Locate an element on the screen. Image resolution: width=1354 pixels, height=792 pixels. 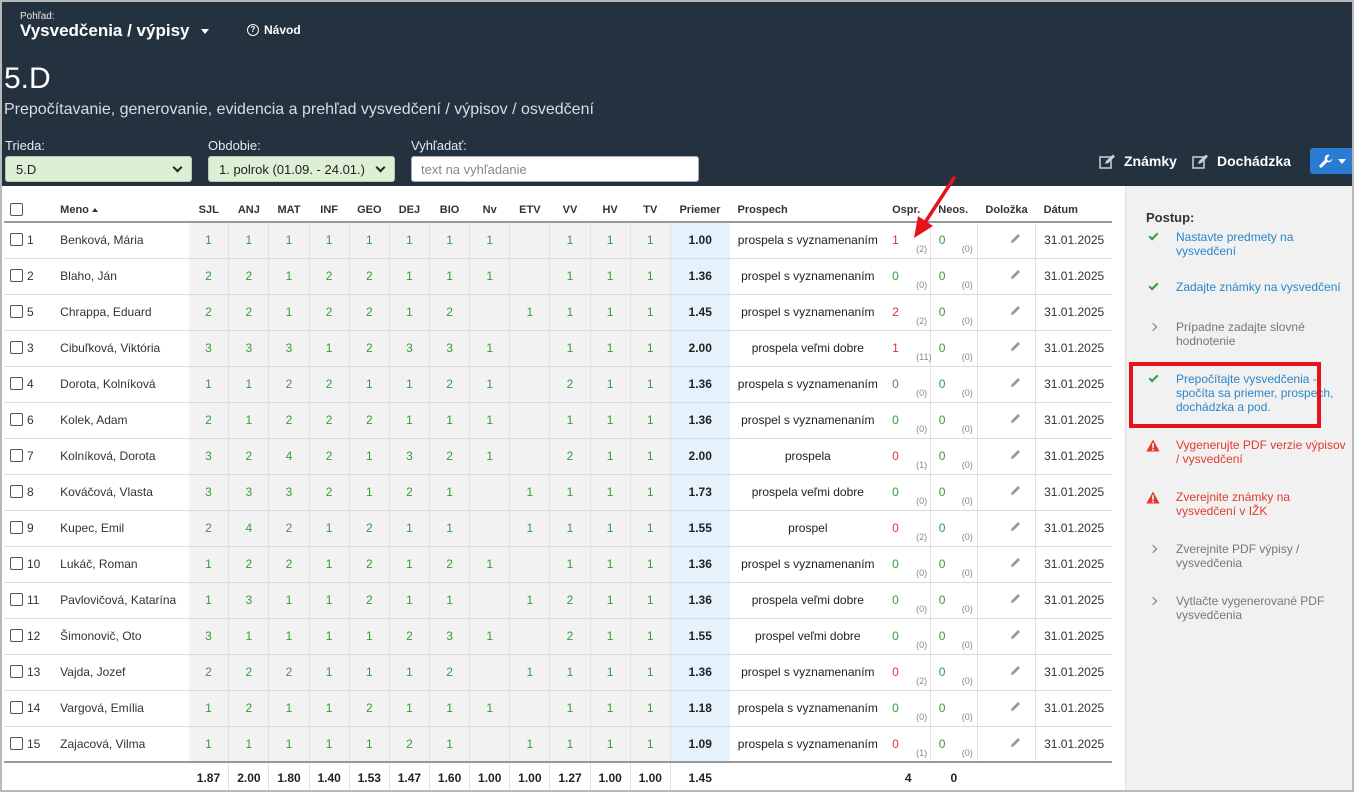
row-select-cell: 1 is located at coordinates (29, 240).